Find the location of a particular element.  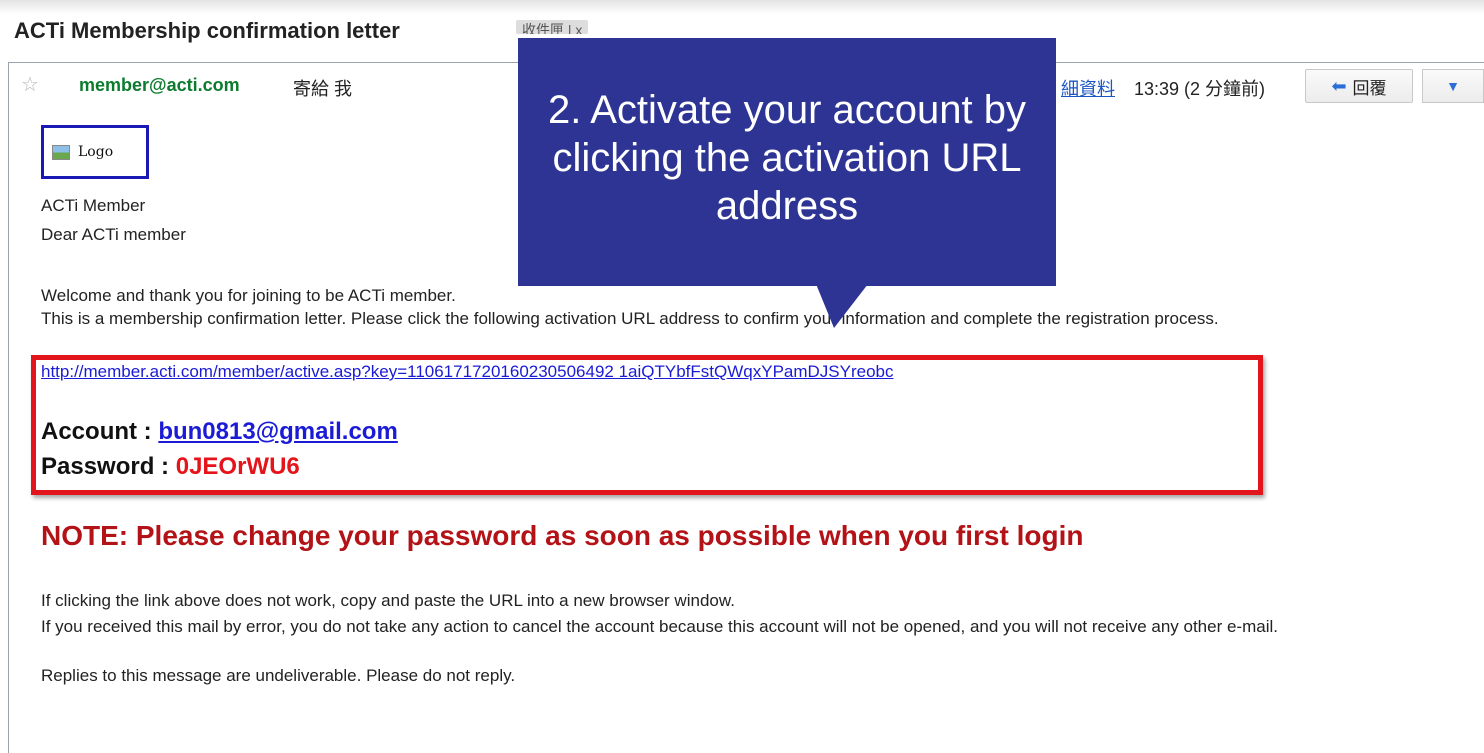

inbox-label-chip: 收件匣 | x is located at coordinates (552, 27).